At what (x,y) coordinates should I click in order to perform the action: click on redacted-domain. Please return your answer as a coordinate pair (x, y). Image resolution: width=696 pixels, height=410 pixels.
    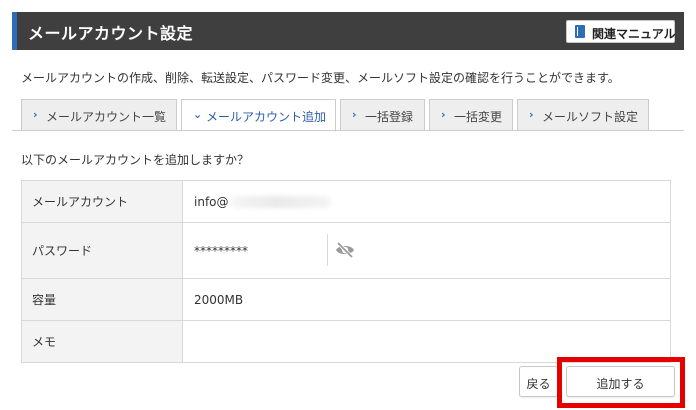
    Looking at the image, I should click on (280, 202).